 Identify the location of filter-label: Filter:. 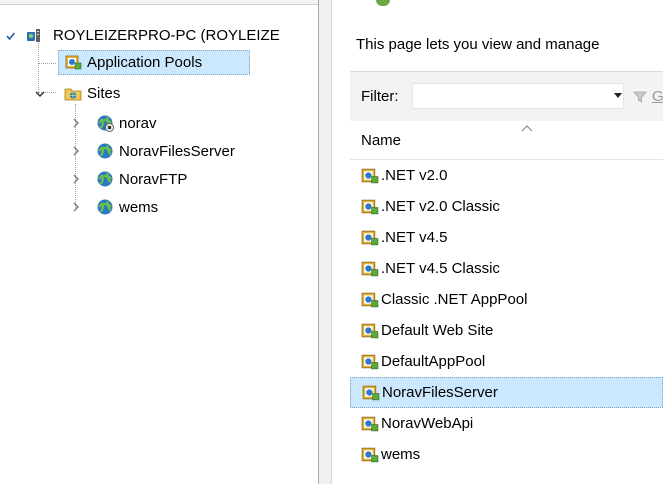
(380, 96).